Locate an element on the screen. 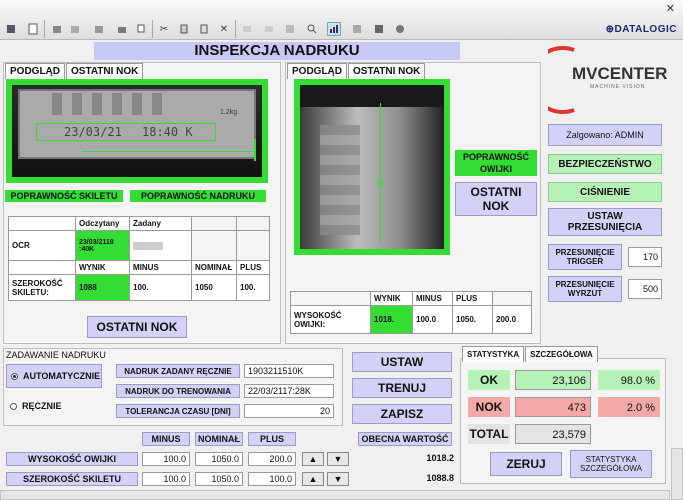 The image size is (683, 500). skeleton-width-down-button: ▼ is located at coordinates (338, 479).